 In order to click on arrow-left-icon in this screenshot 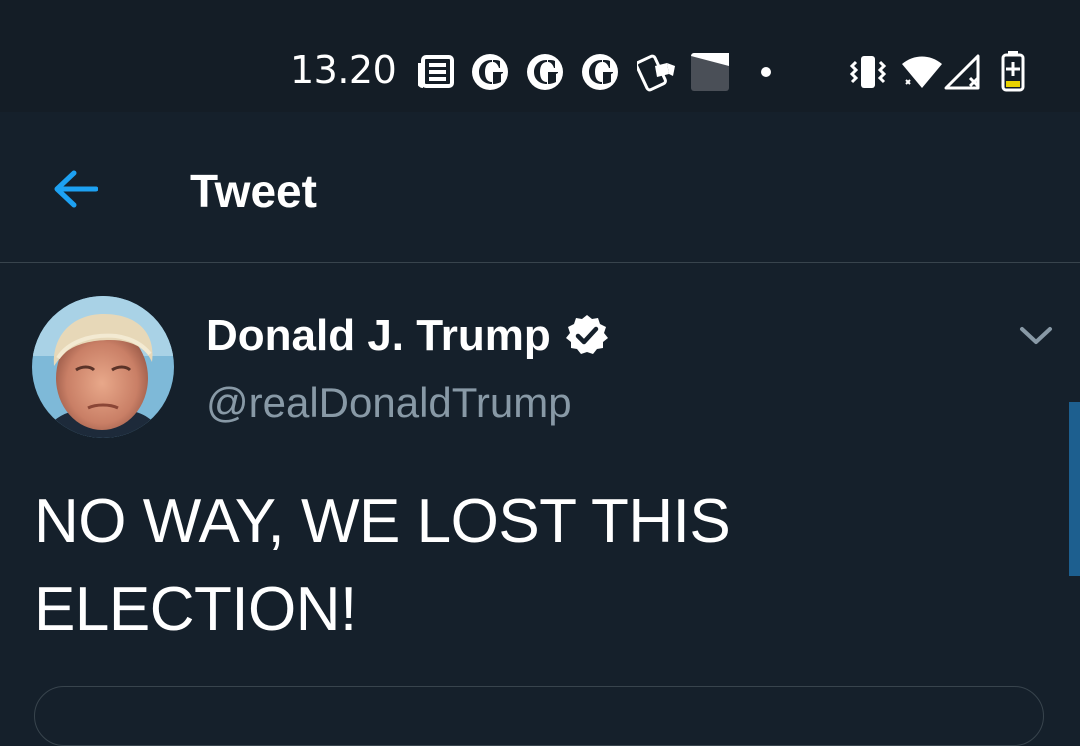, I will do `click(76, 189)`.